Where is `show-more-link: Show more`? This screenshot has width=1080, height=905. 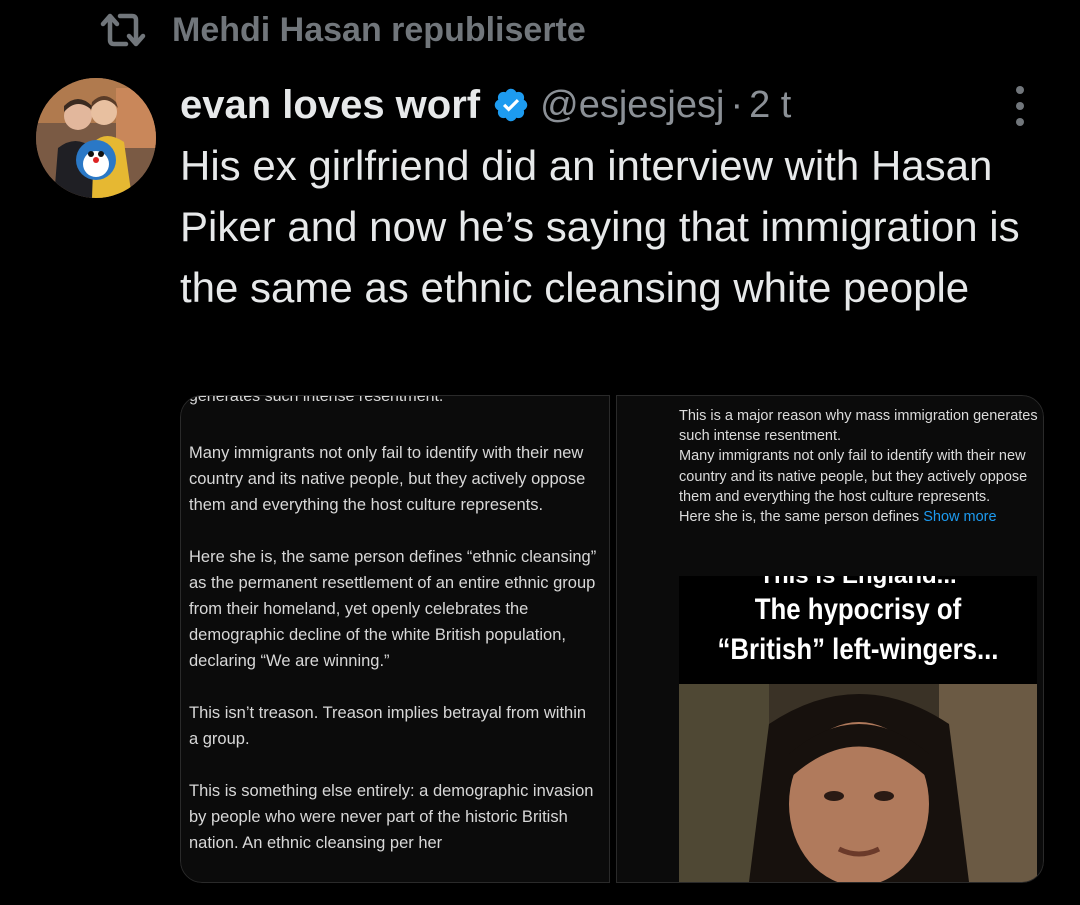 show-more-link: Show more is located at coordinates (959, 517).